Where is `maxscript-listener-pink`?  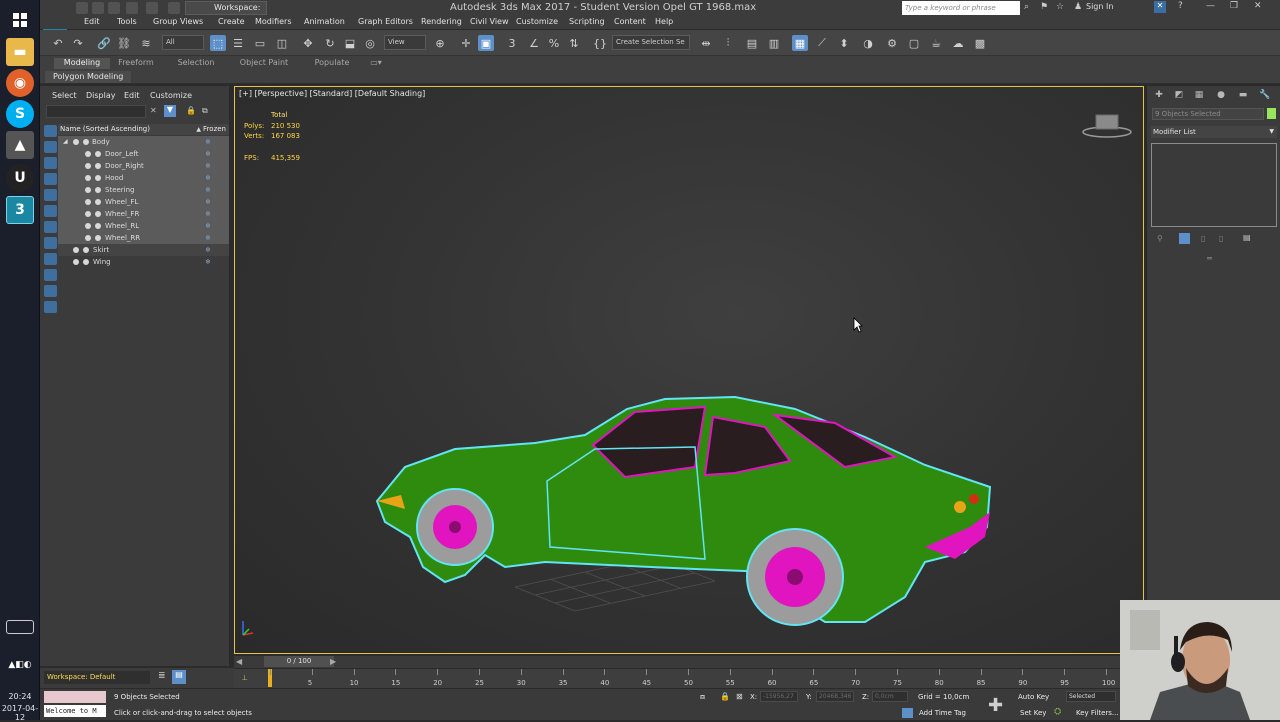
maxscript-listener-pink is located at coordinates (75, 697).